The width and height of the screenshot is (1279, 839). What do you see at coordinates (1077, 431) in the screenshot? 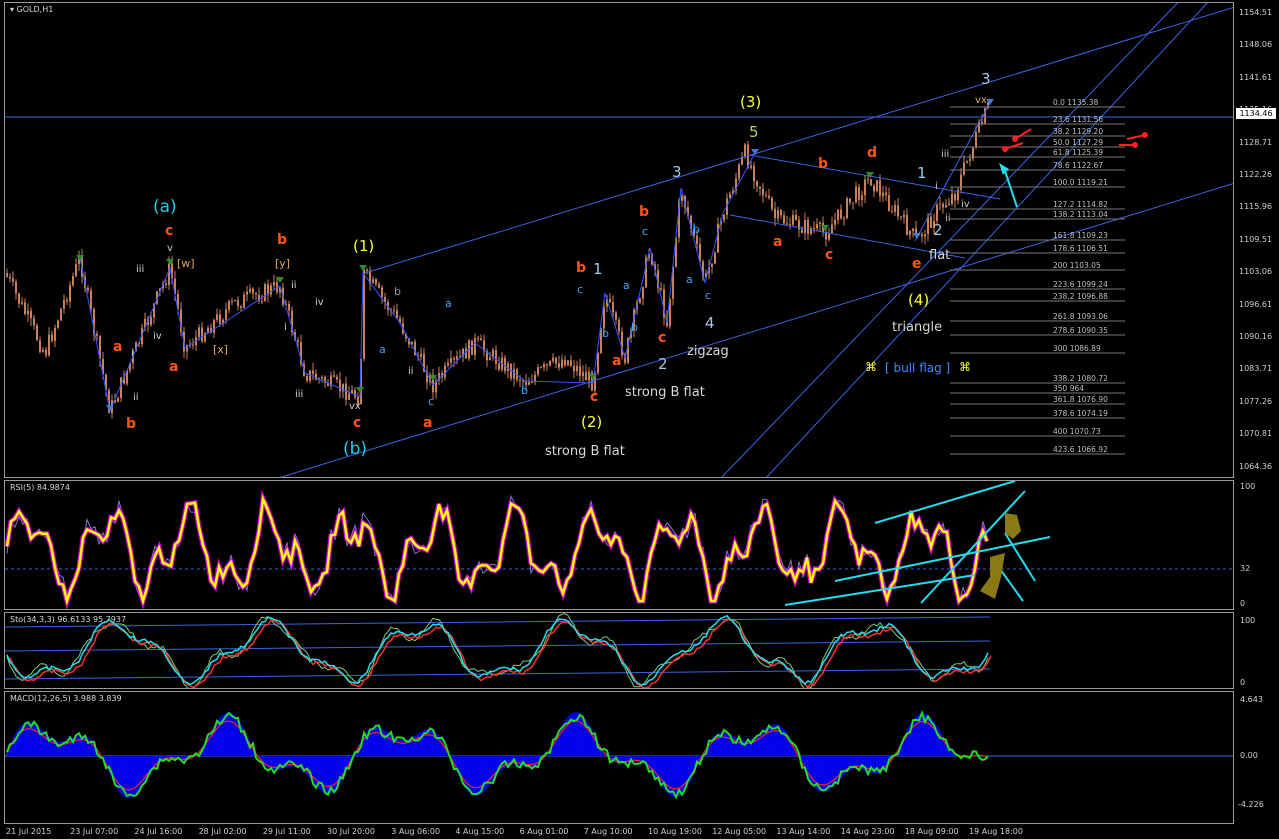
I see `fib-level-label: 400 1070.73` at bounding box center [1077, 431].